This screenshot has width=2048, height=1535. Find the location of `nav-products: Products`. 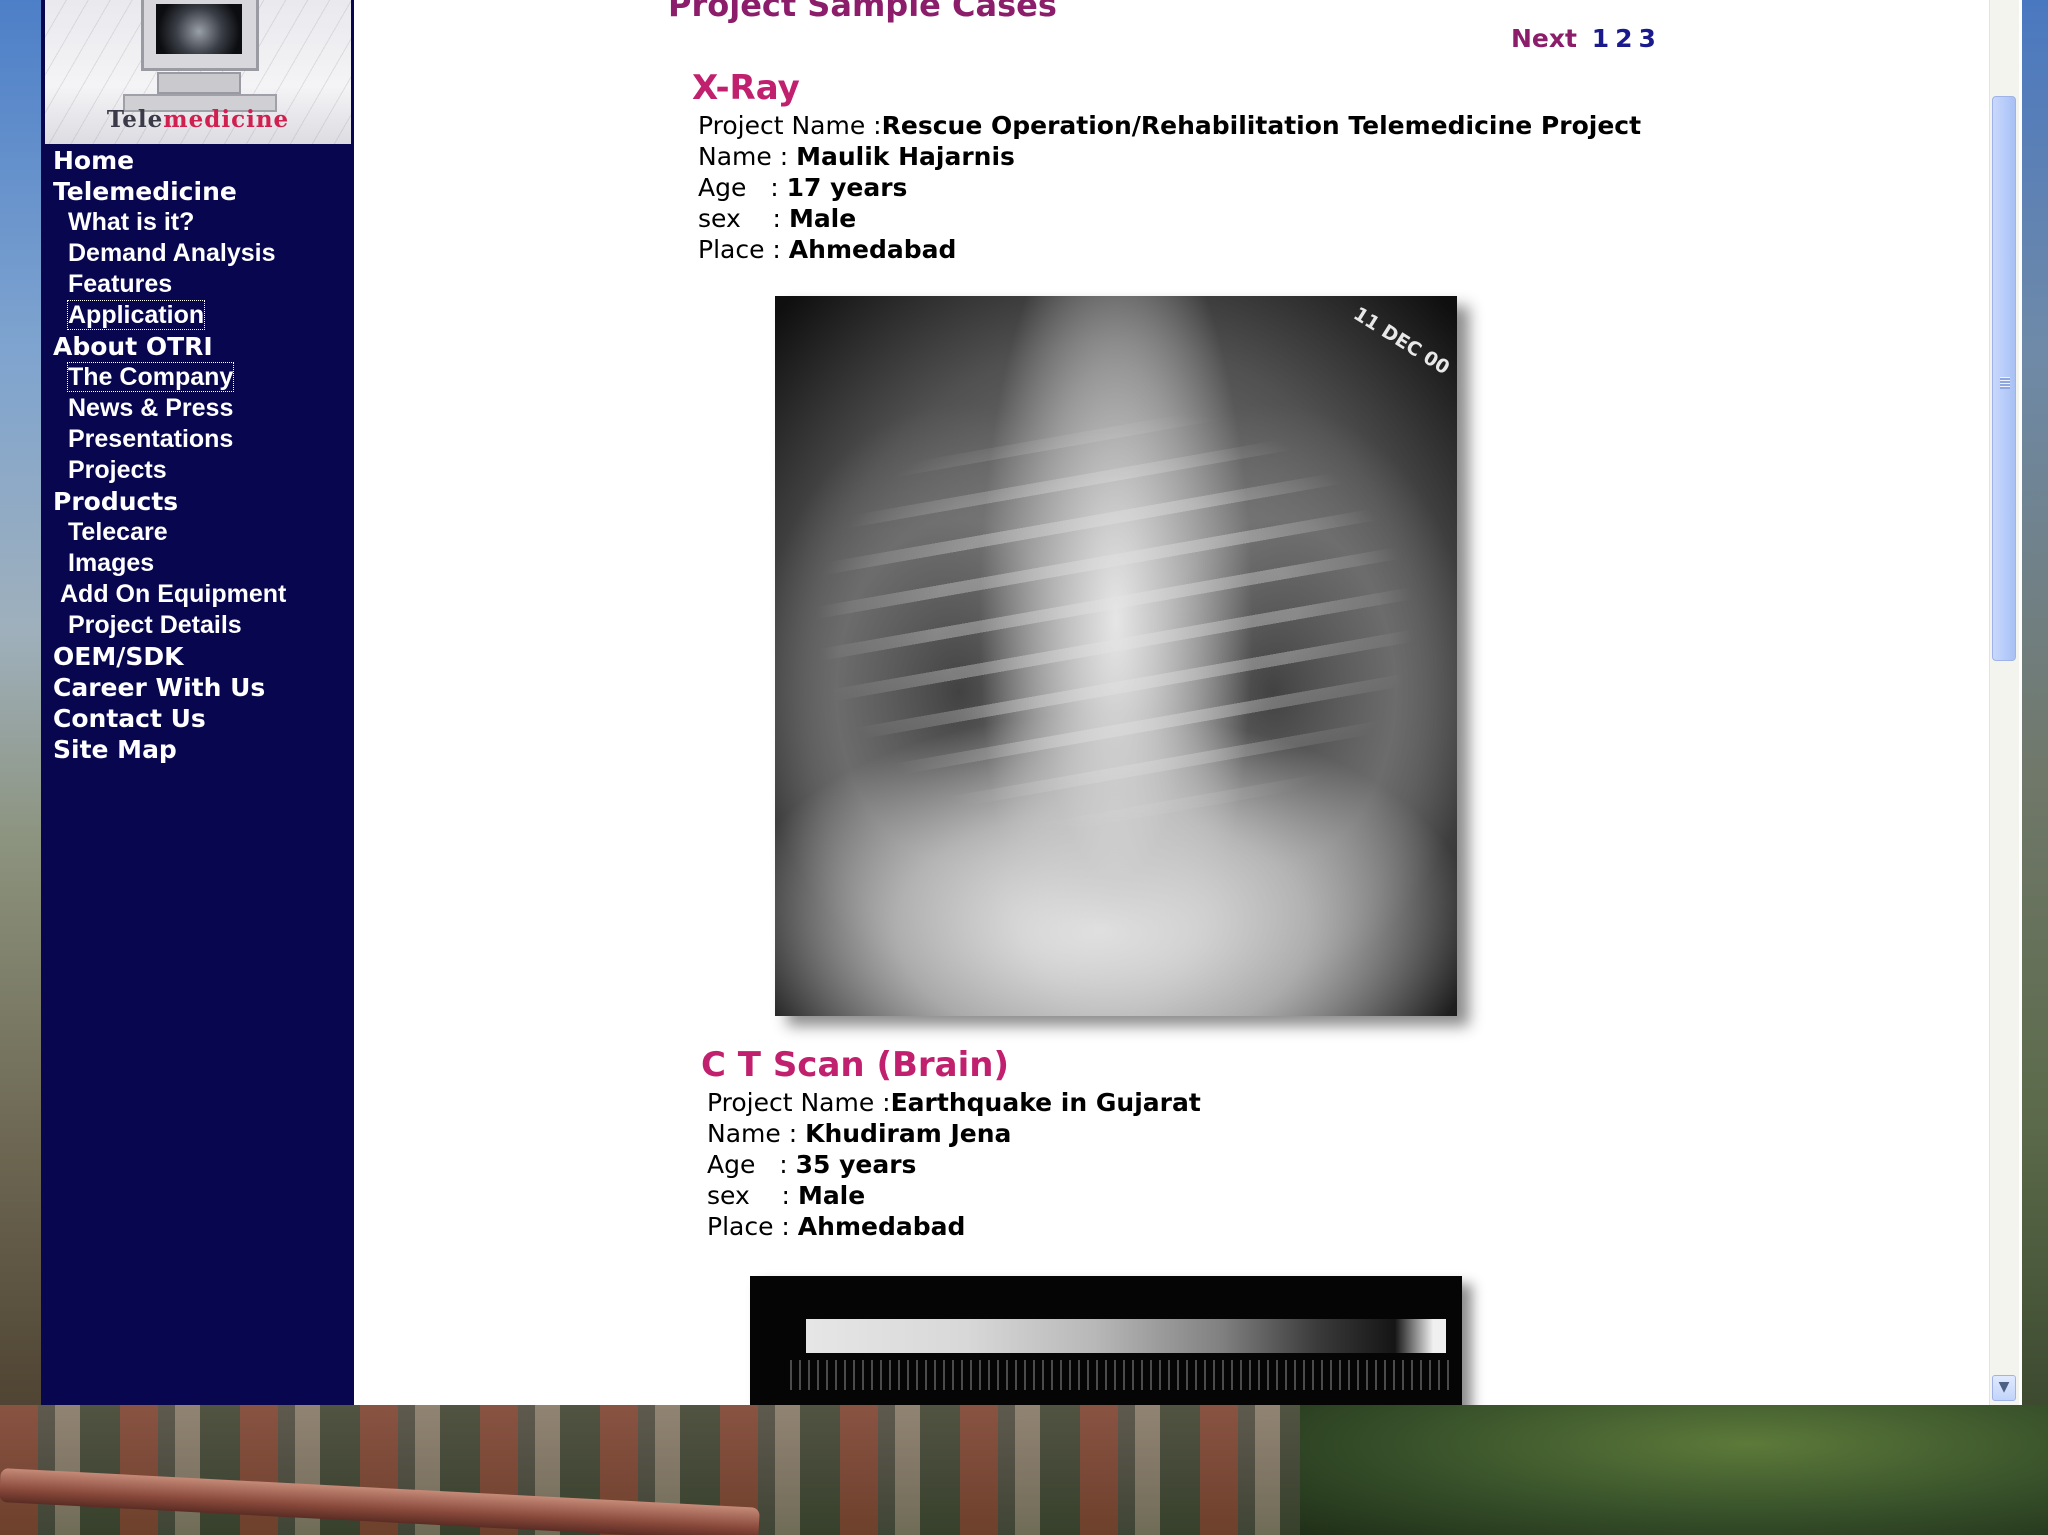

nav-products: Products is located at coordinates (197, 501).